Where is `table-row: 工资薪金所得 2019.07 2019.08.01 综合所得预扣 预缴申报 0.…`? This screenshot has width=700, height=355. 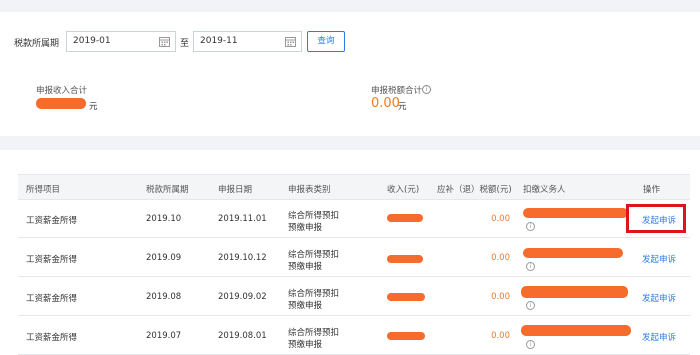 table-row: 工资薪金所得 2019.07 2019.08.01 综合所得预扣 预缴申报 0.… is located at coordinates (354, 336).